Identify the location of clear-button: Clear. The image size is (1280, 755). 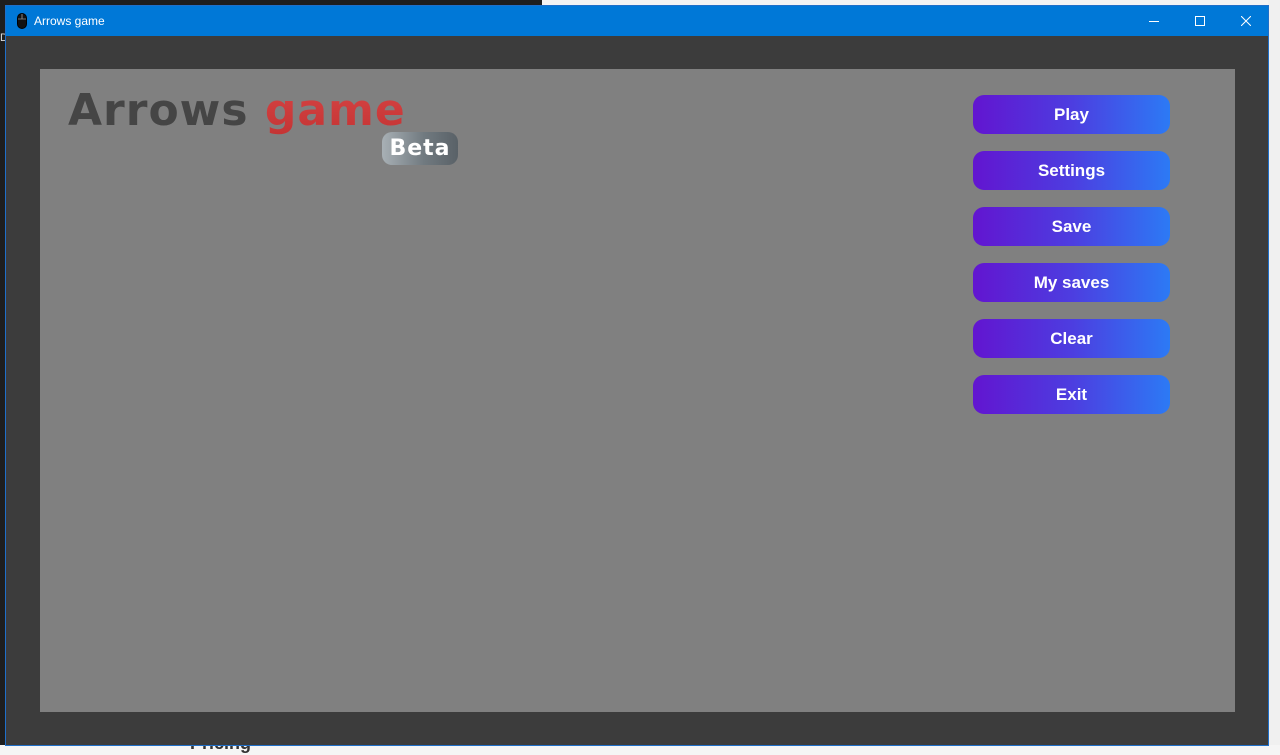
(1071, 338).